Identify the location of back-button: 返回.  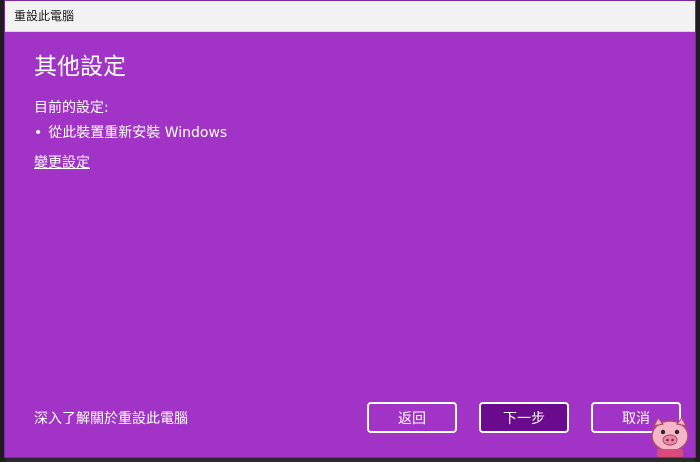
(412, 417).